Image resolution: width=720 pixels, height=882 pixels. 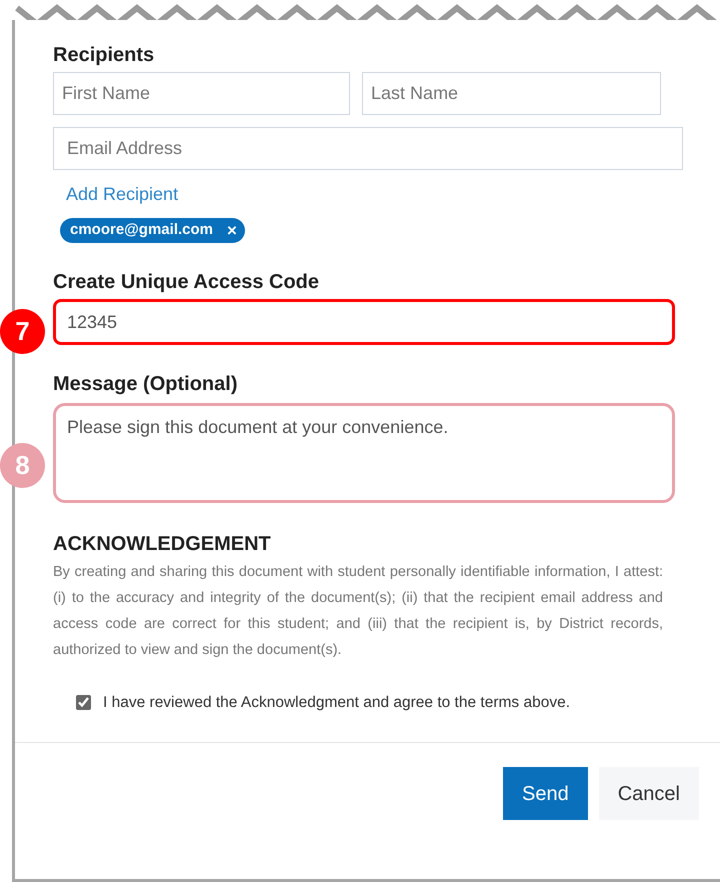 What do you see at coordinates (648, 793) in the screenshot?
I see `cancel-button: Cancel` at bounding box center [648, 793].